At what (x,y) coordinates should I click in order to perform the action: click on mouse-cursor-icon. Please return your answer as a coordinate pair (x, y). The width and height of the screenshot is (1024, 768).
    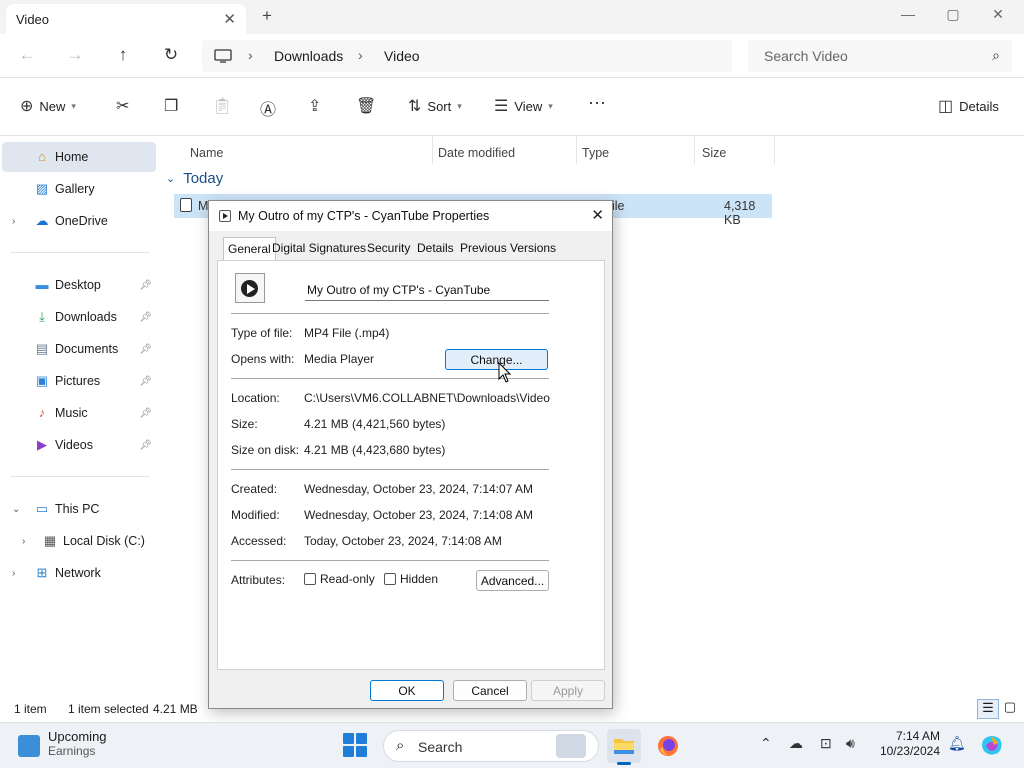
    Looking at the image, I should click on (505, 372).